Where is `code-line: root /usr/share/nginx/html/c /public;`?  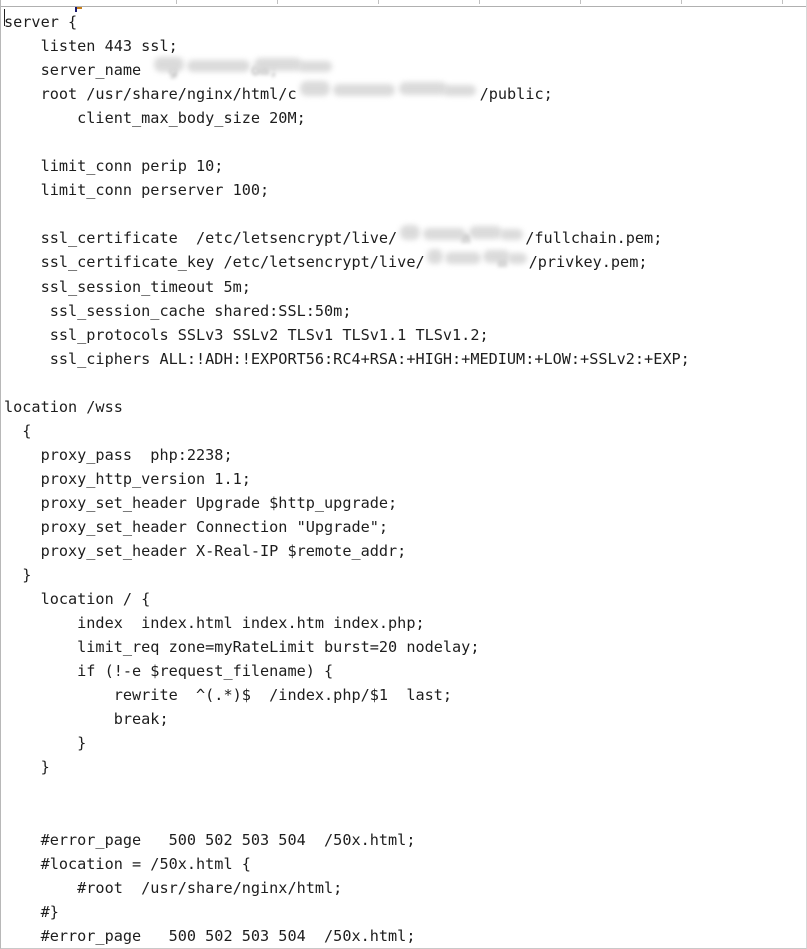
code-line: root /usr/share/nginx/html/c /public; is located at coordinates (405, 93).